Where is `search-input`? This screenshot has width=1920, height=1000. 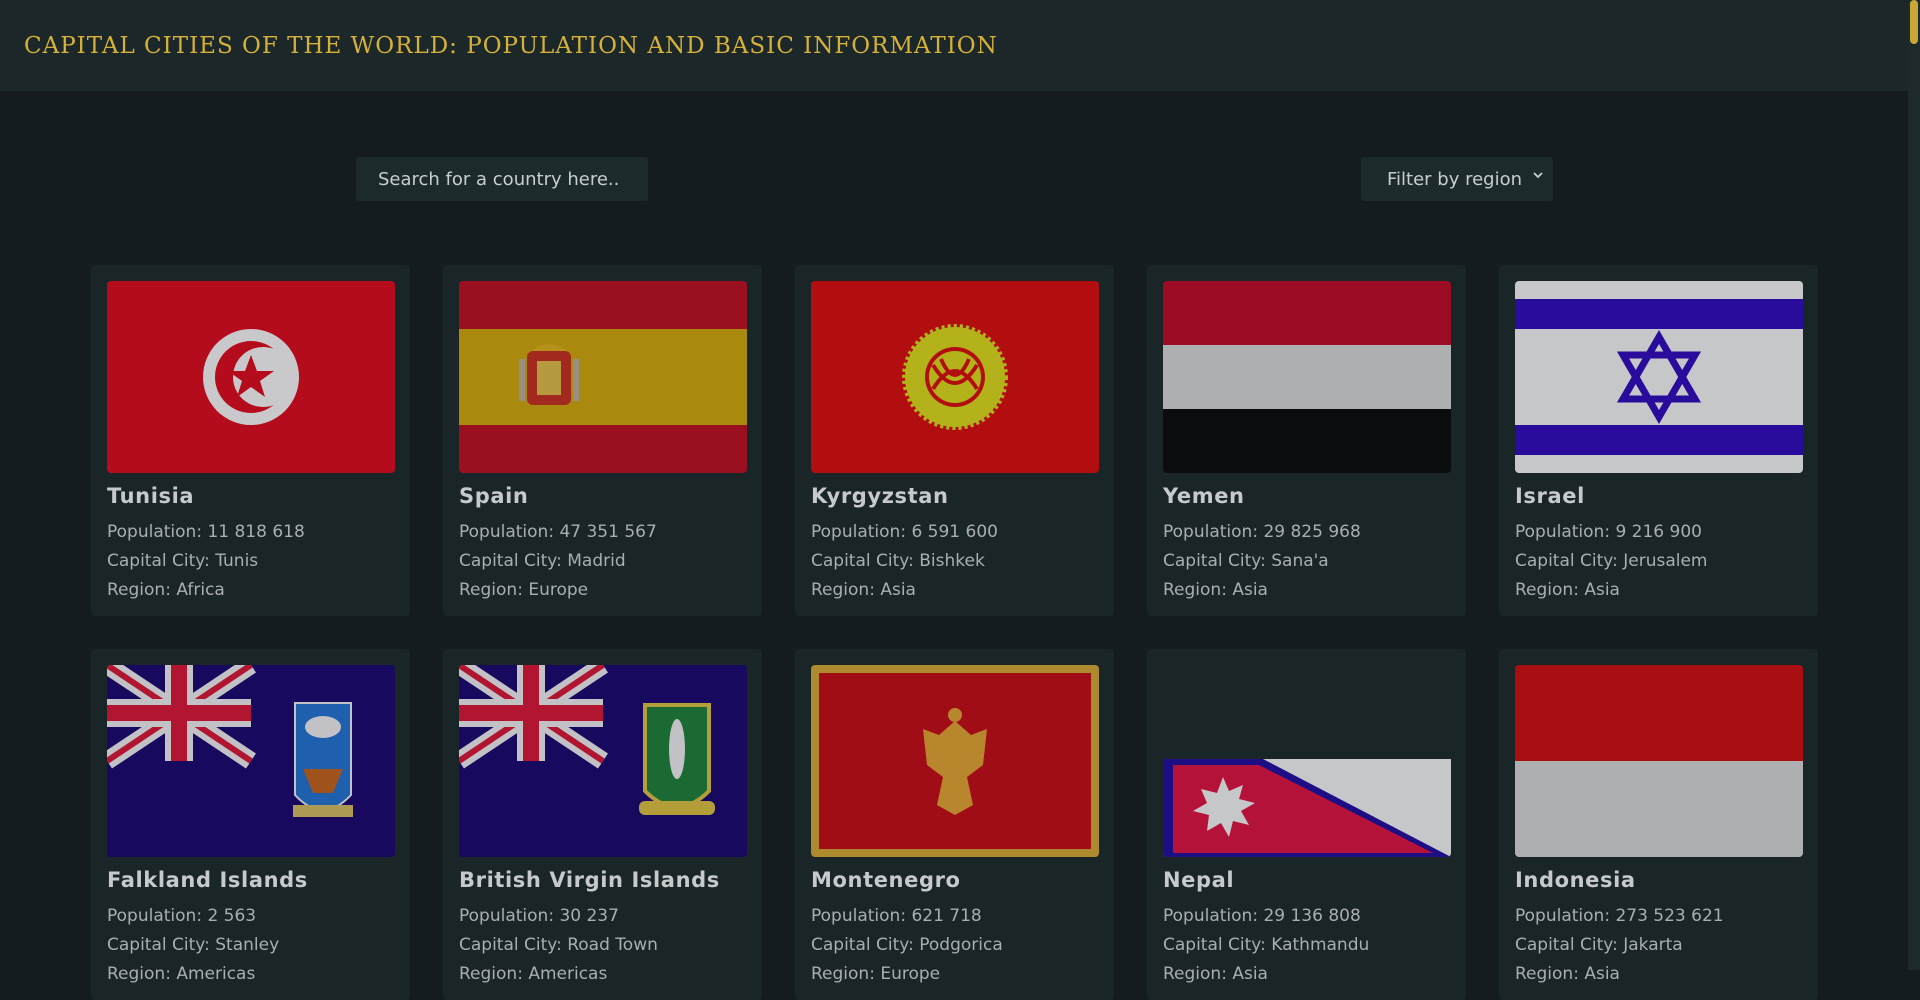
search-input is located at coordinates (502, 179).